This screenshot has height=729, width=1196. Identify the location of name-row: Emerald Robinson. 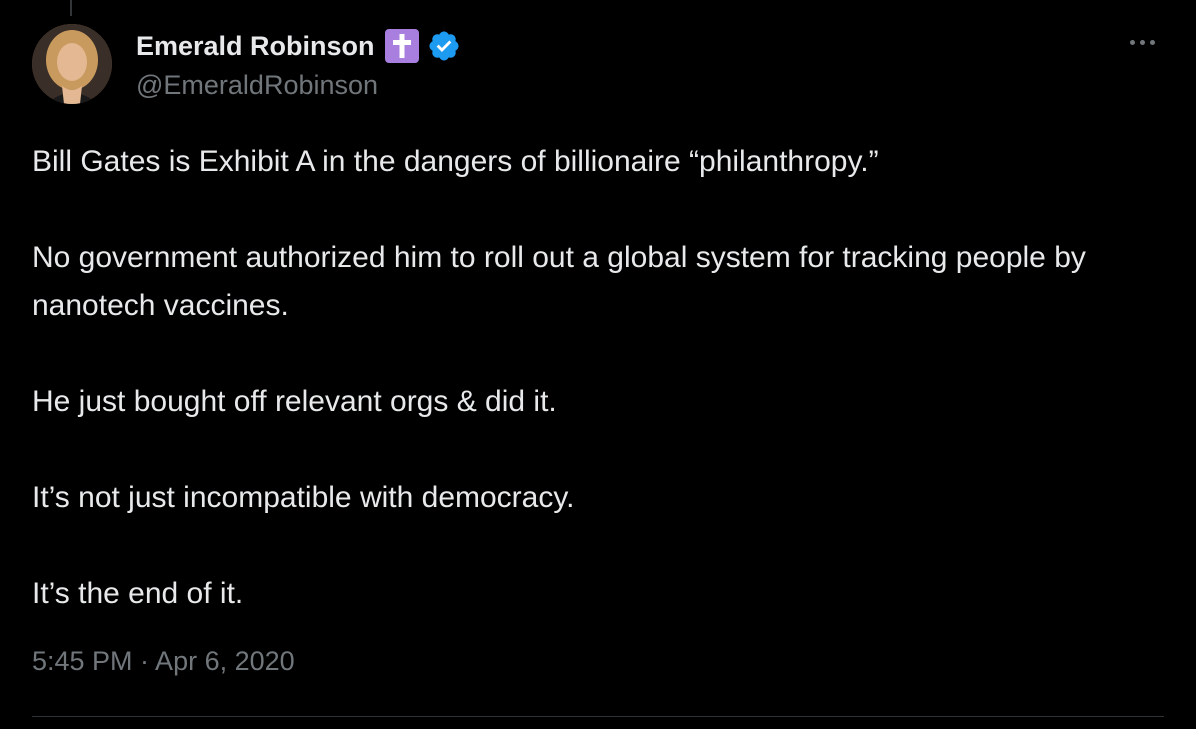
(298, 46).